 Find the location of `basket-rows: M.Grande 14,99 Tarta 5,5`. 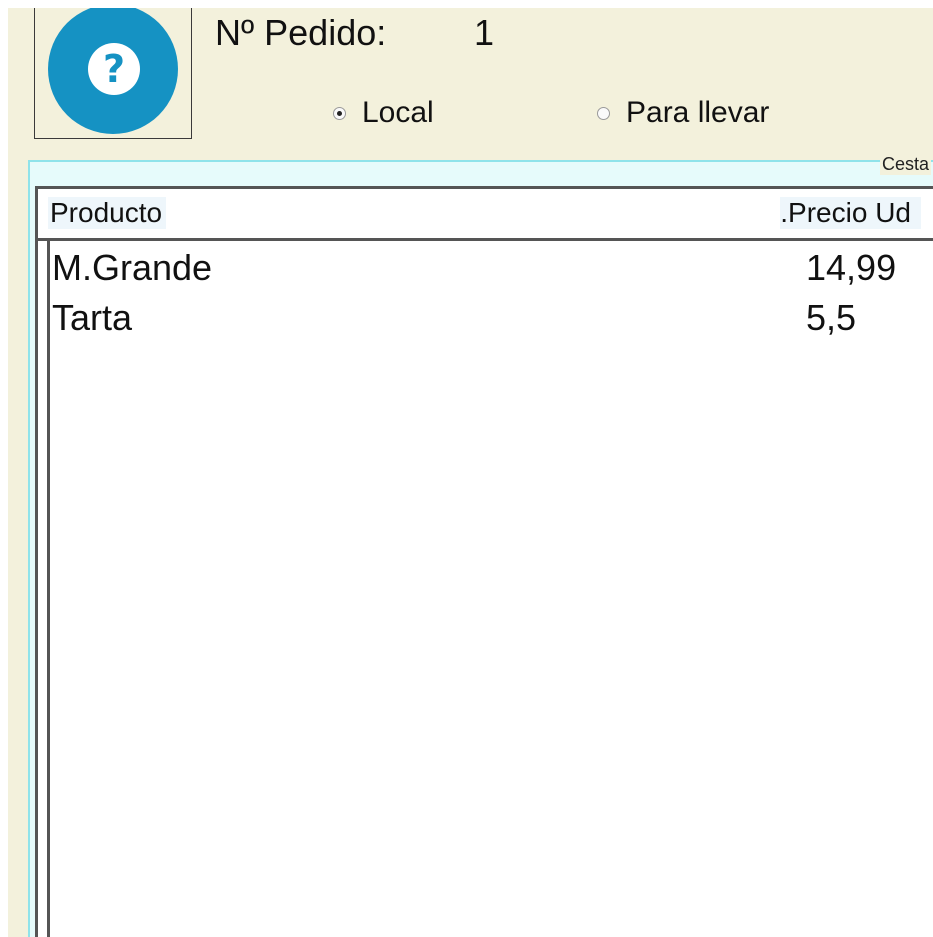

basket-rows: M.Grande 14,99 Tarta 5,5 is located at coordinates (491, 297).